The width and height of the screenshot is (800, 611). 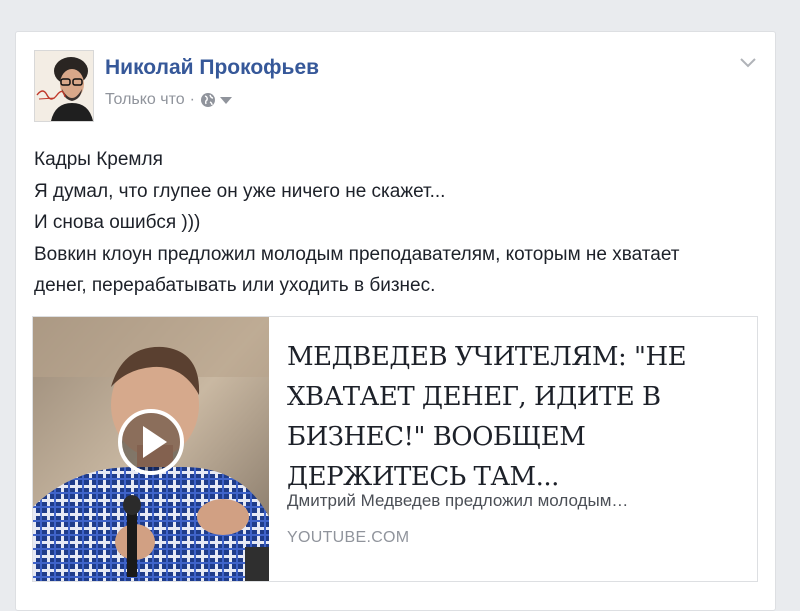 What do you see at coordinates (348, 537) in the screenshot?
I see `link-domain: YOUTUBE.COM` at bounding box center [348, 537].